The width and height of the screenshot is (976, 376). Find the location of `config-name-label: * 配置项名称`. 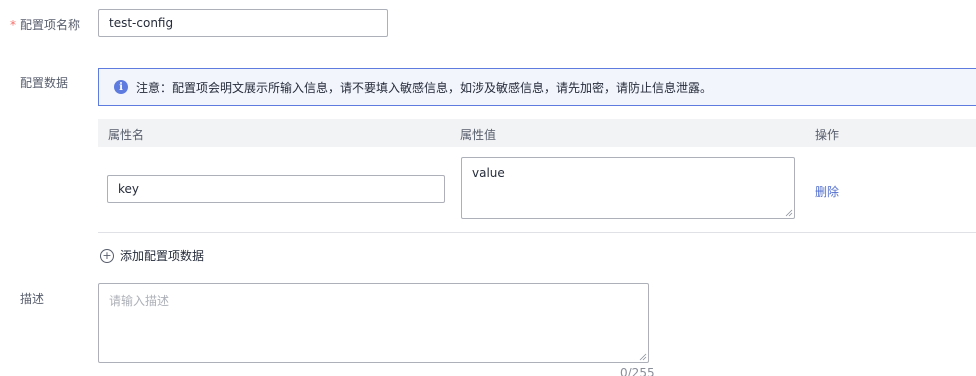

config-name-label: * 配置项名称 is located at coordinates (45, 24).